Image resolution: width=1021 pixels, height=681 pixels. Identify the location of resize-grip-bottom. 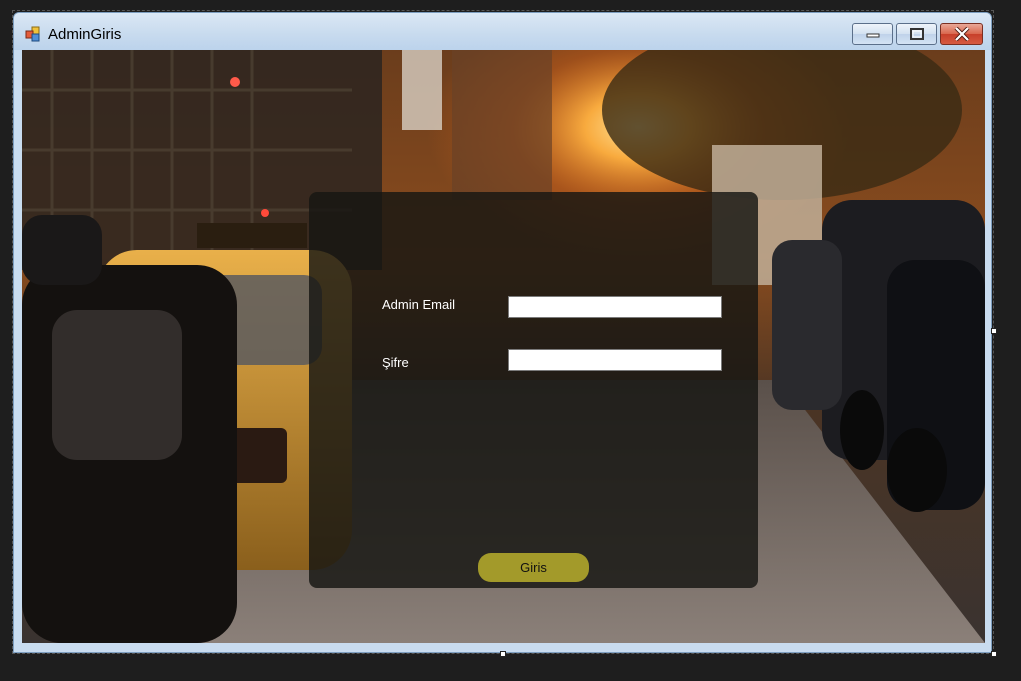
(503, 654).